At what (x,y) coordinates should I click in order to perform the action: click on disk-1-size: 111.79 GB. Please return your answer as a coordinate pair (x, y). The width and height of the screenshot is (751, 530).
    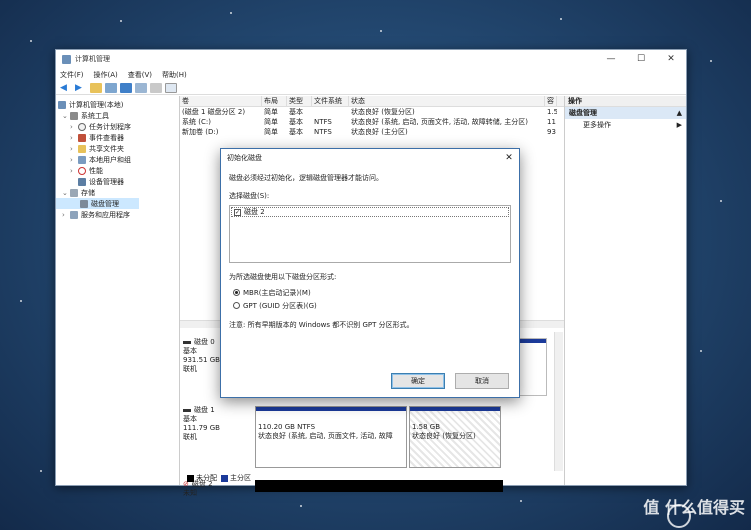
    Looking at the image, I should click on (201, 428).